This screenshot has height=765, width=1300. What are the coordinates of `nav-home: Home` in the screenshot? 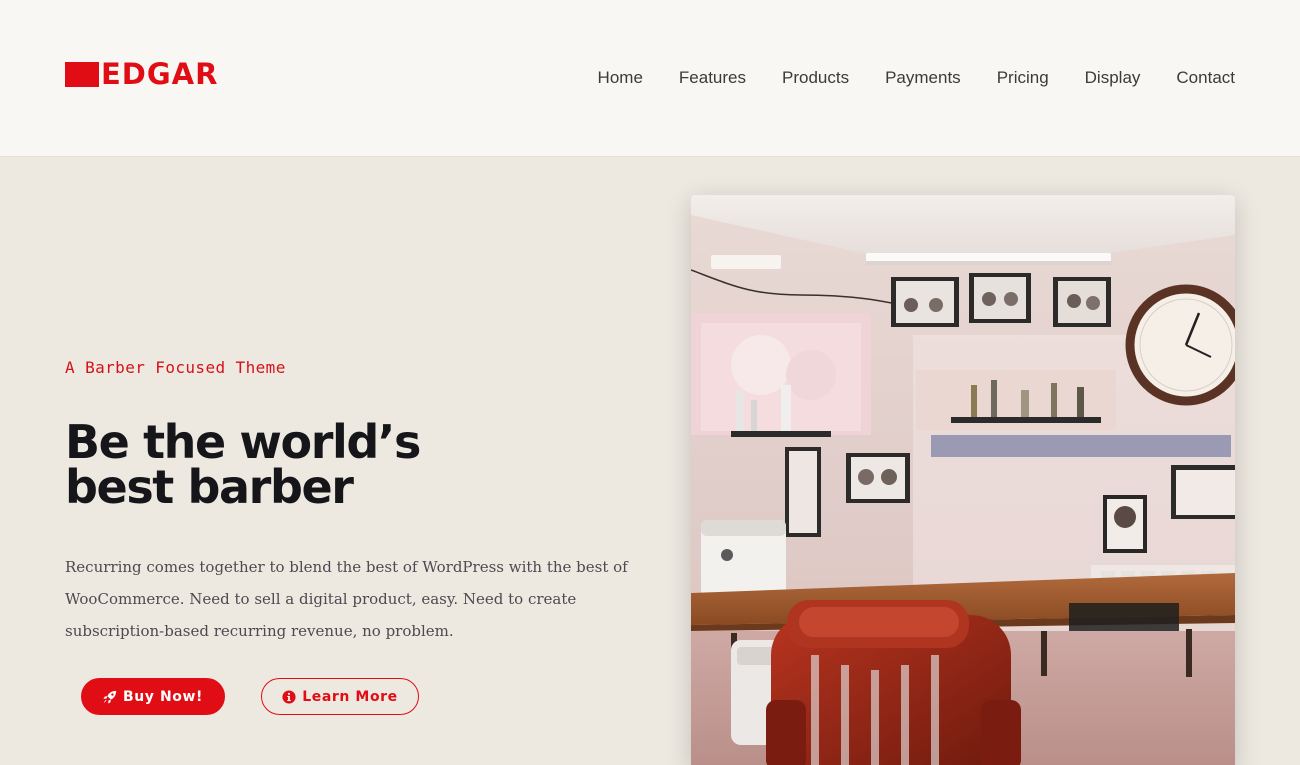 It's located at (620, 78).